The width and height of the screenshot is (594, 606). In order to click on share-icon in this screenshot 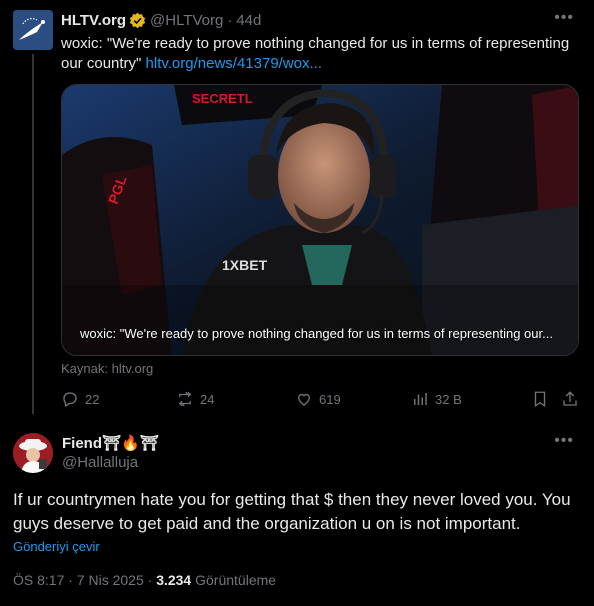, I will do `click(570, 398)`.